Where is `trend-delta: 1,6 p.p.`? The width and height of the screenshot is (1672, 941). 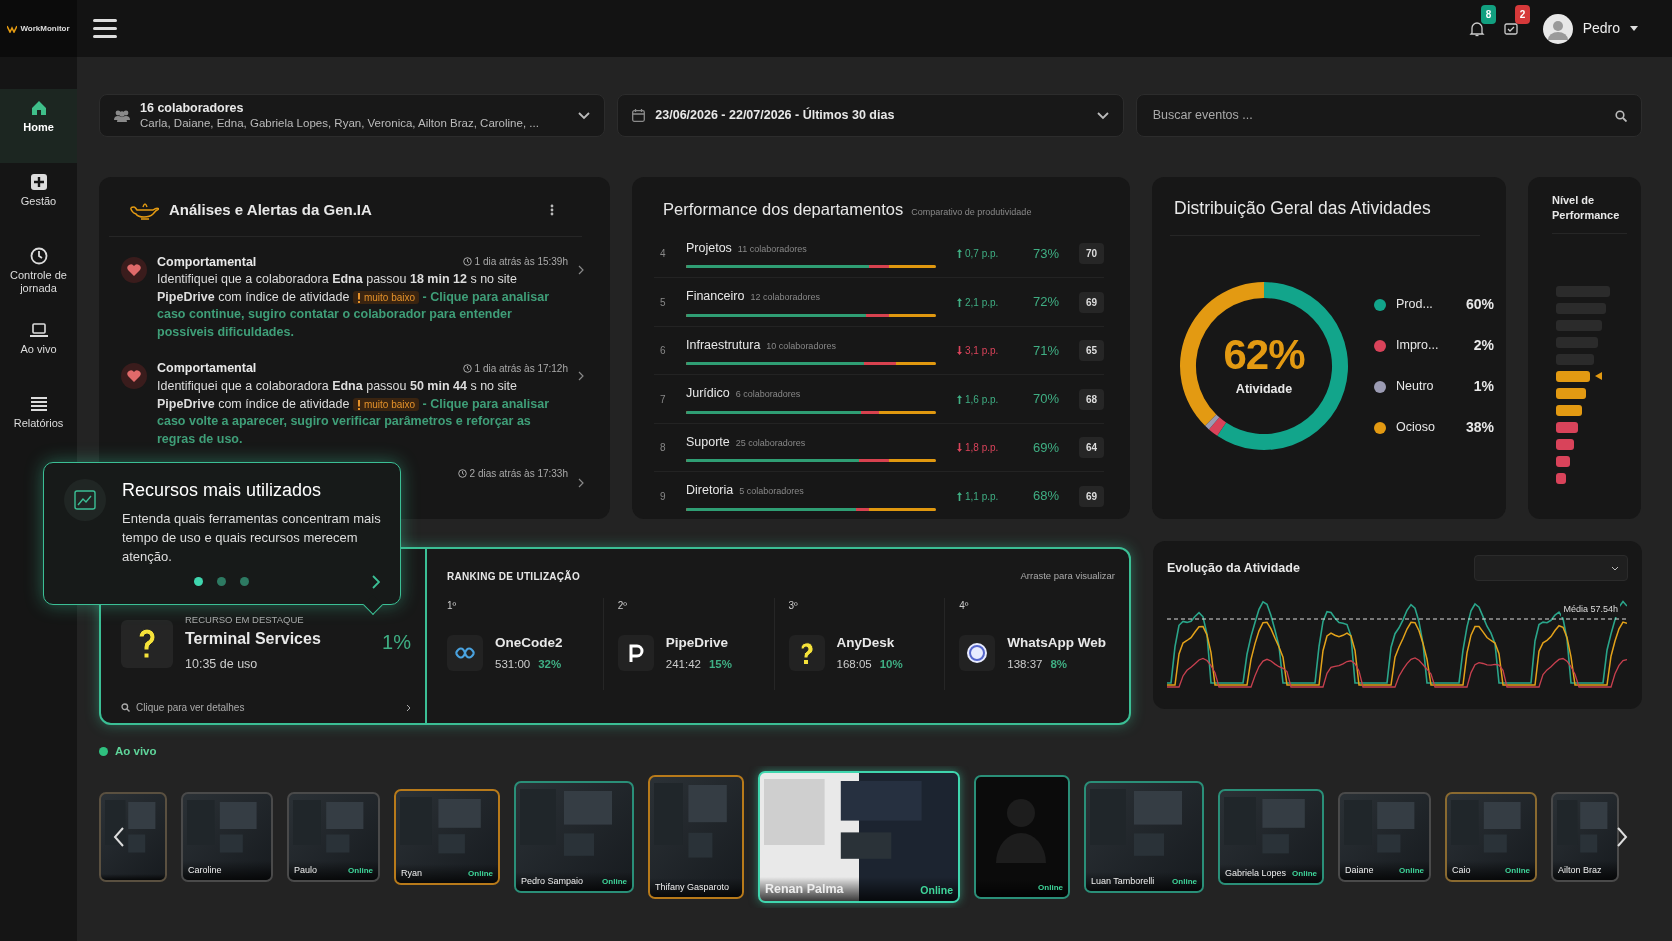
trend-delta: 1,6 p.p. is located at coordinates (982, 399).